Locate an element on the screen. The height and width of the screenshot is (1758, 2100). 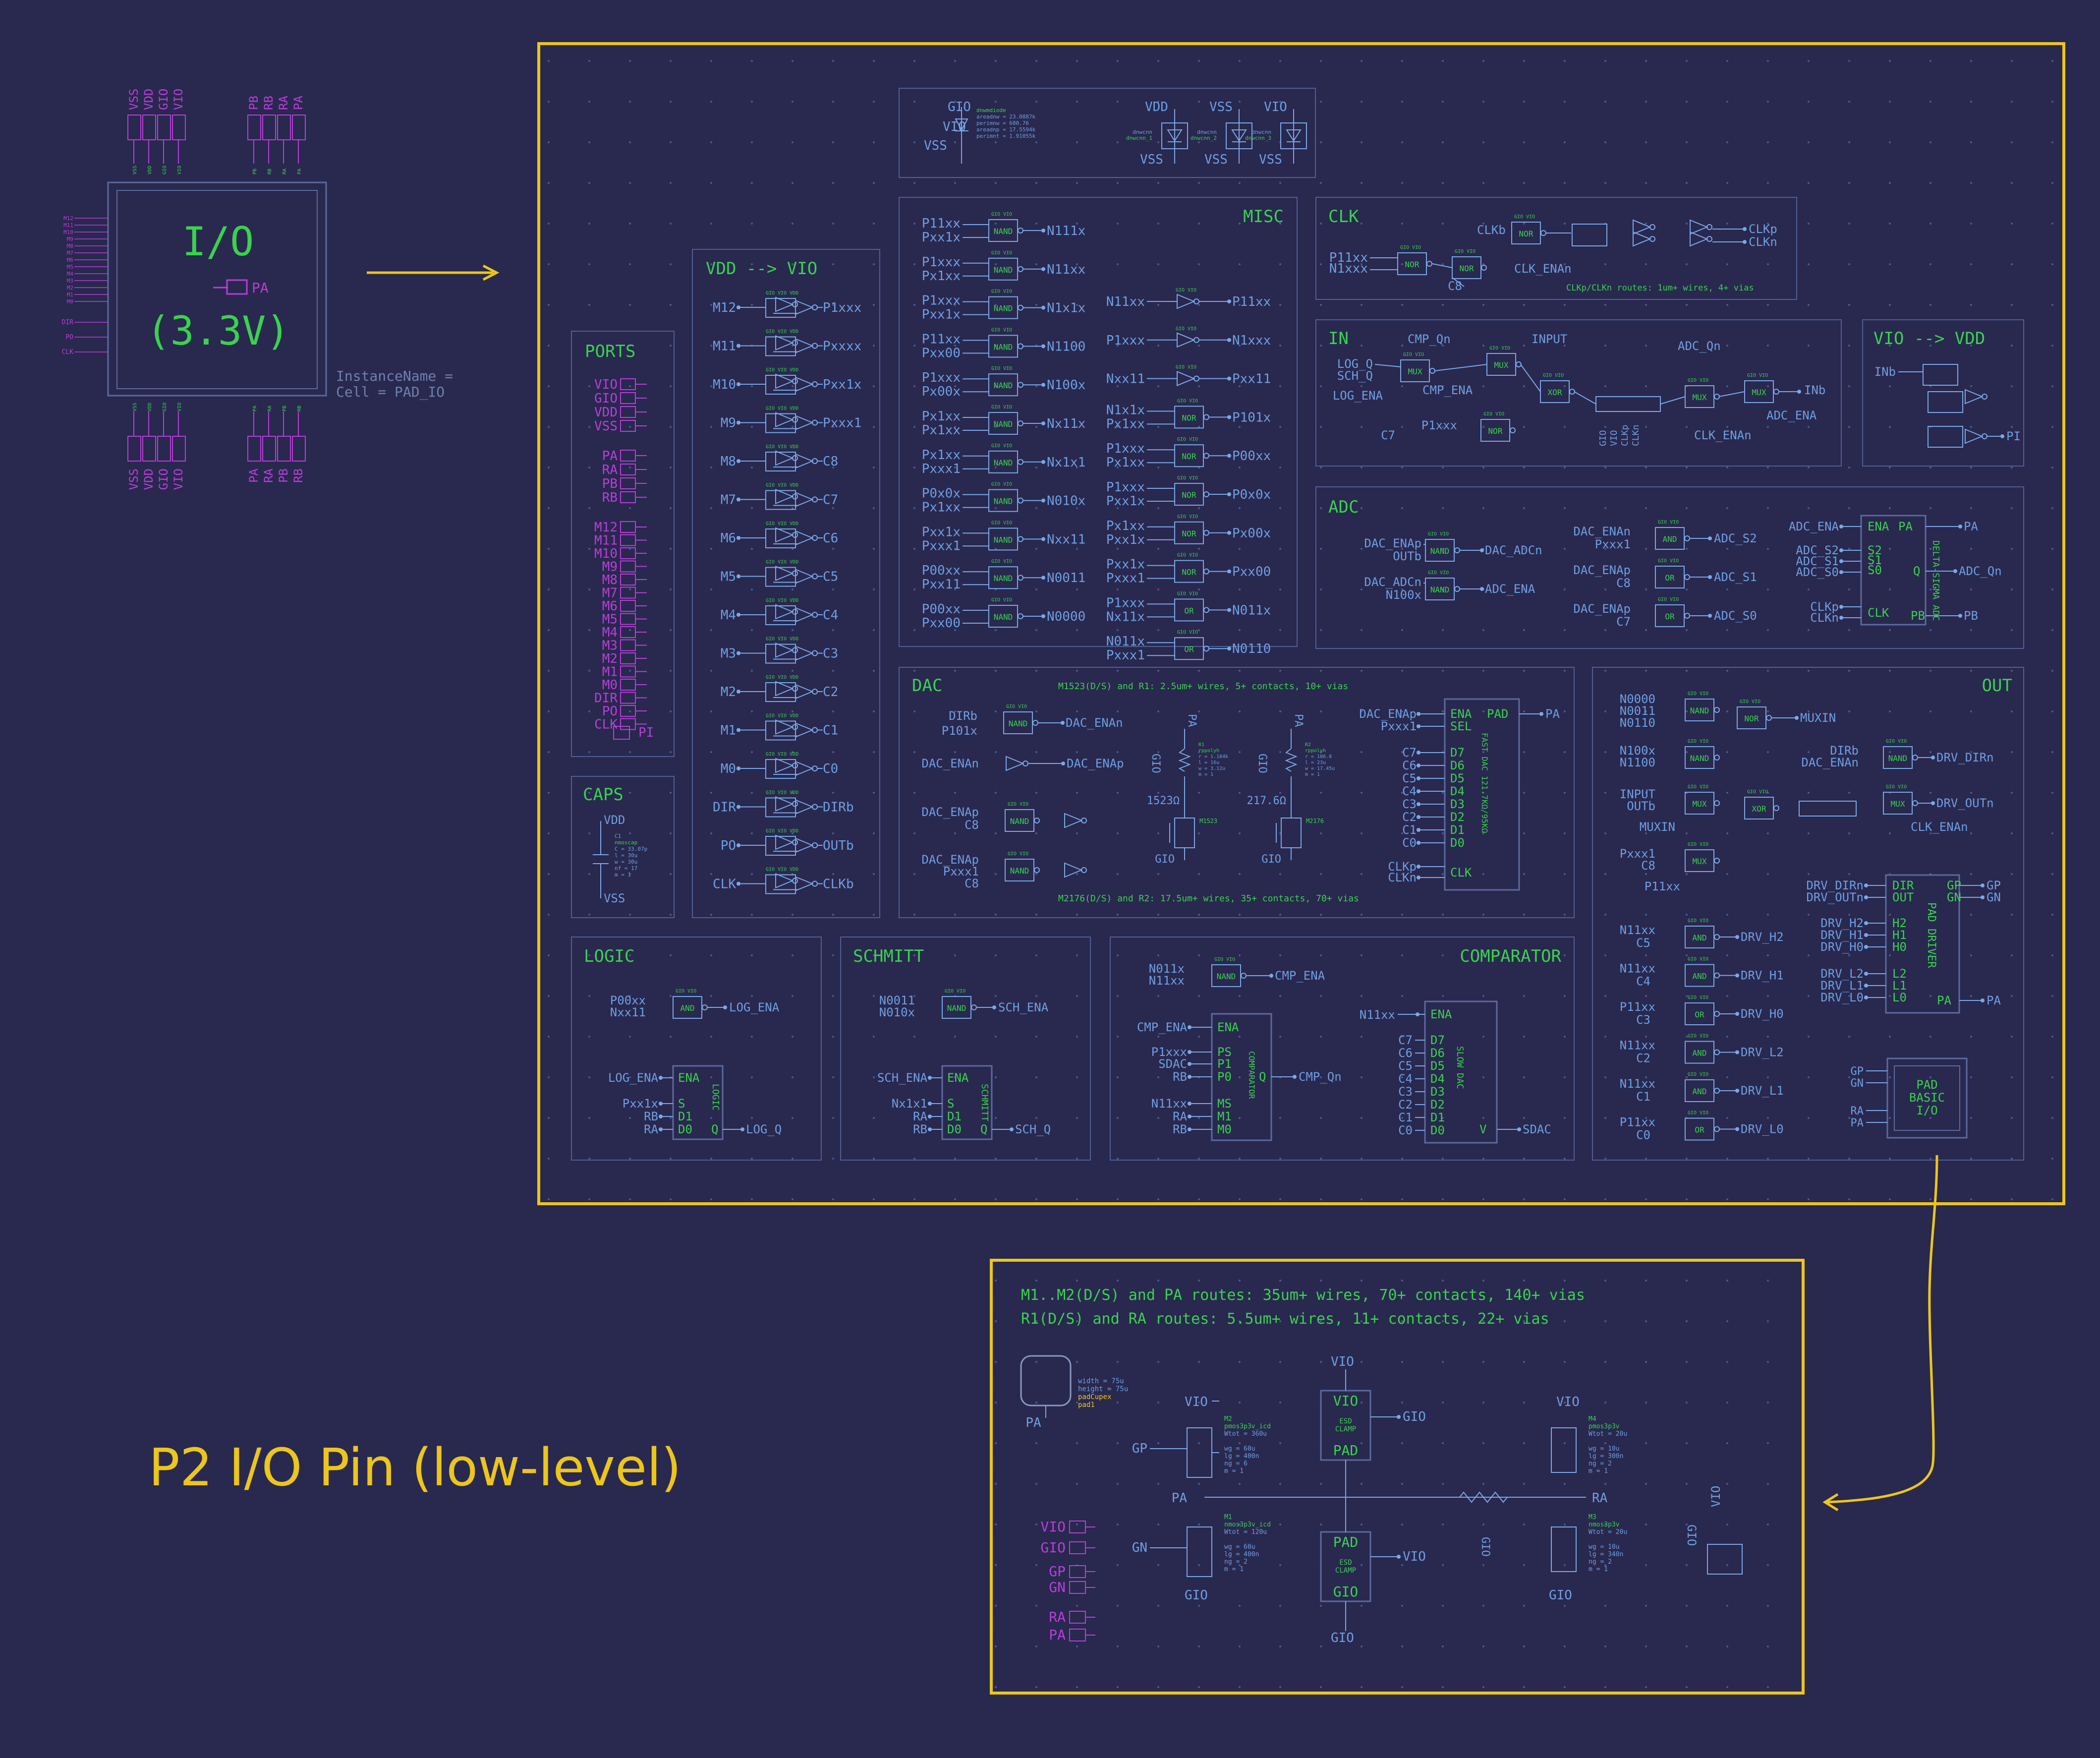
label: M5 is located at coordinates (610, 619).